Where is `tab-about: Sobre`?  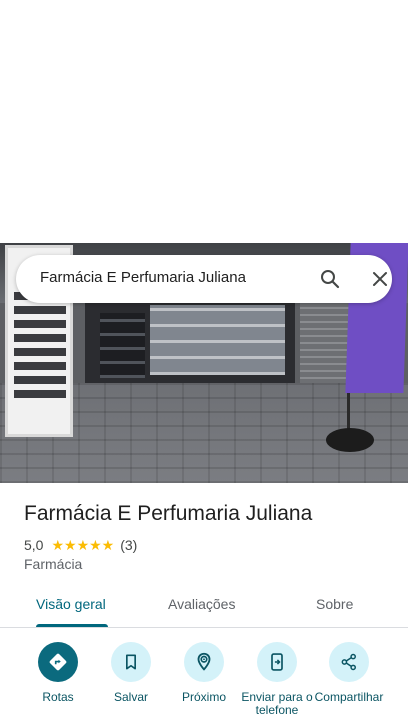
tab-about: Sobre is located at coordinates (334, 604).